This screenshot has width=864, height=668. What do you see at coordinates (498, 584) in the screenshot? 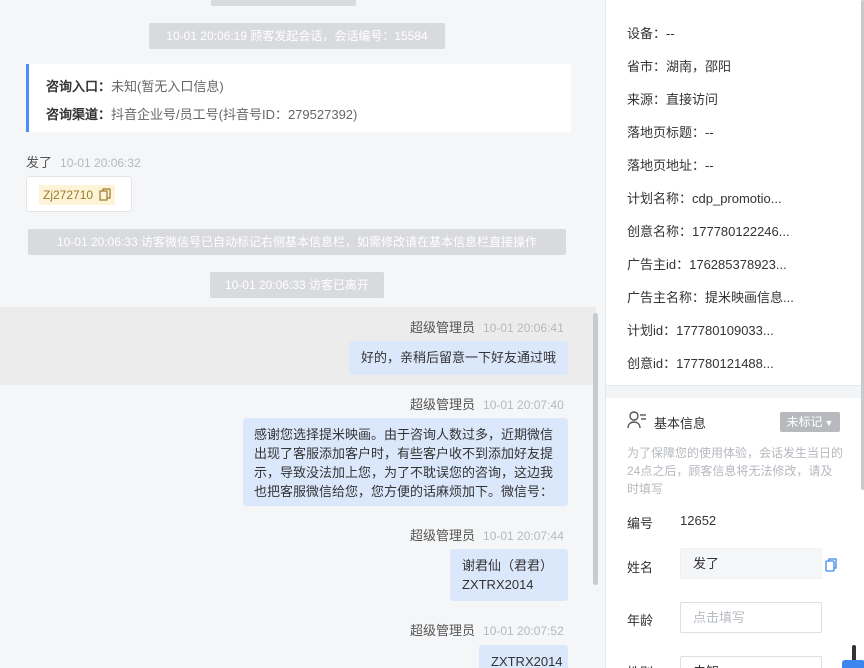
I see `bubble-line: ZXTRX2014` at bounding box center [498, 584].